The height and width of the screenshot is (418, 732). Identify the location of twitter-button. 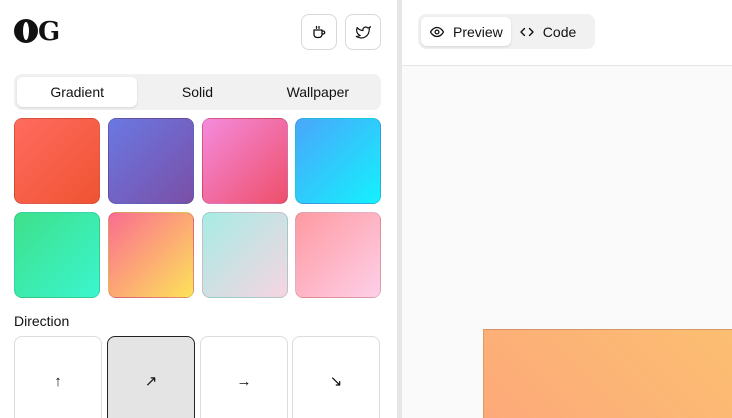
(363, 32).